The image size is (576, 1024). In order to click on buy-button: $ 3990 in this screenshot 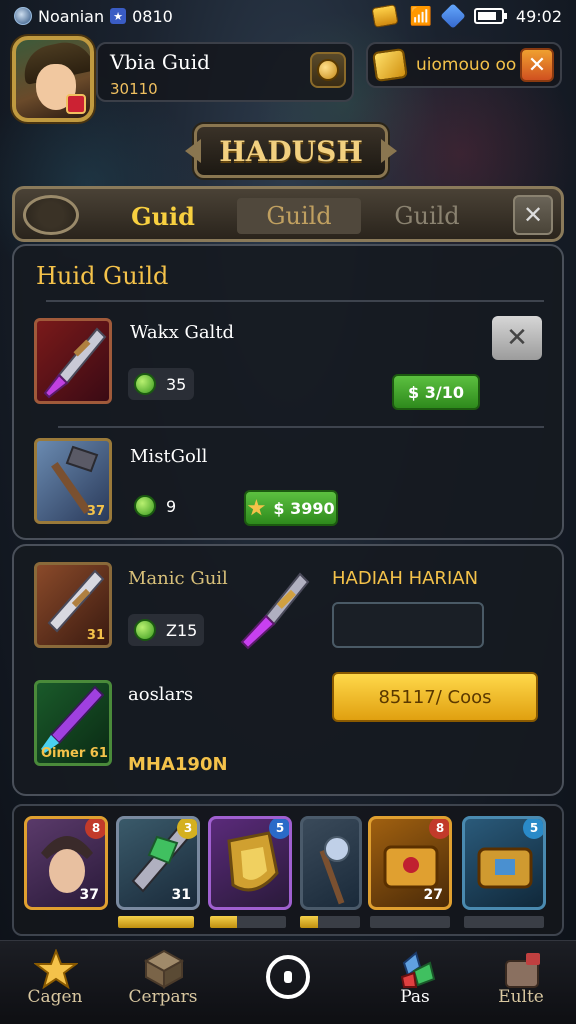, I will do `click(291, 508)`.